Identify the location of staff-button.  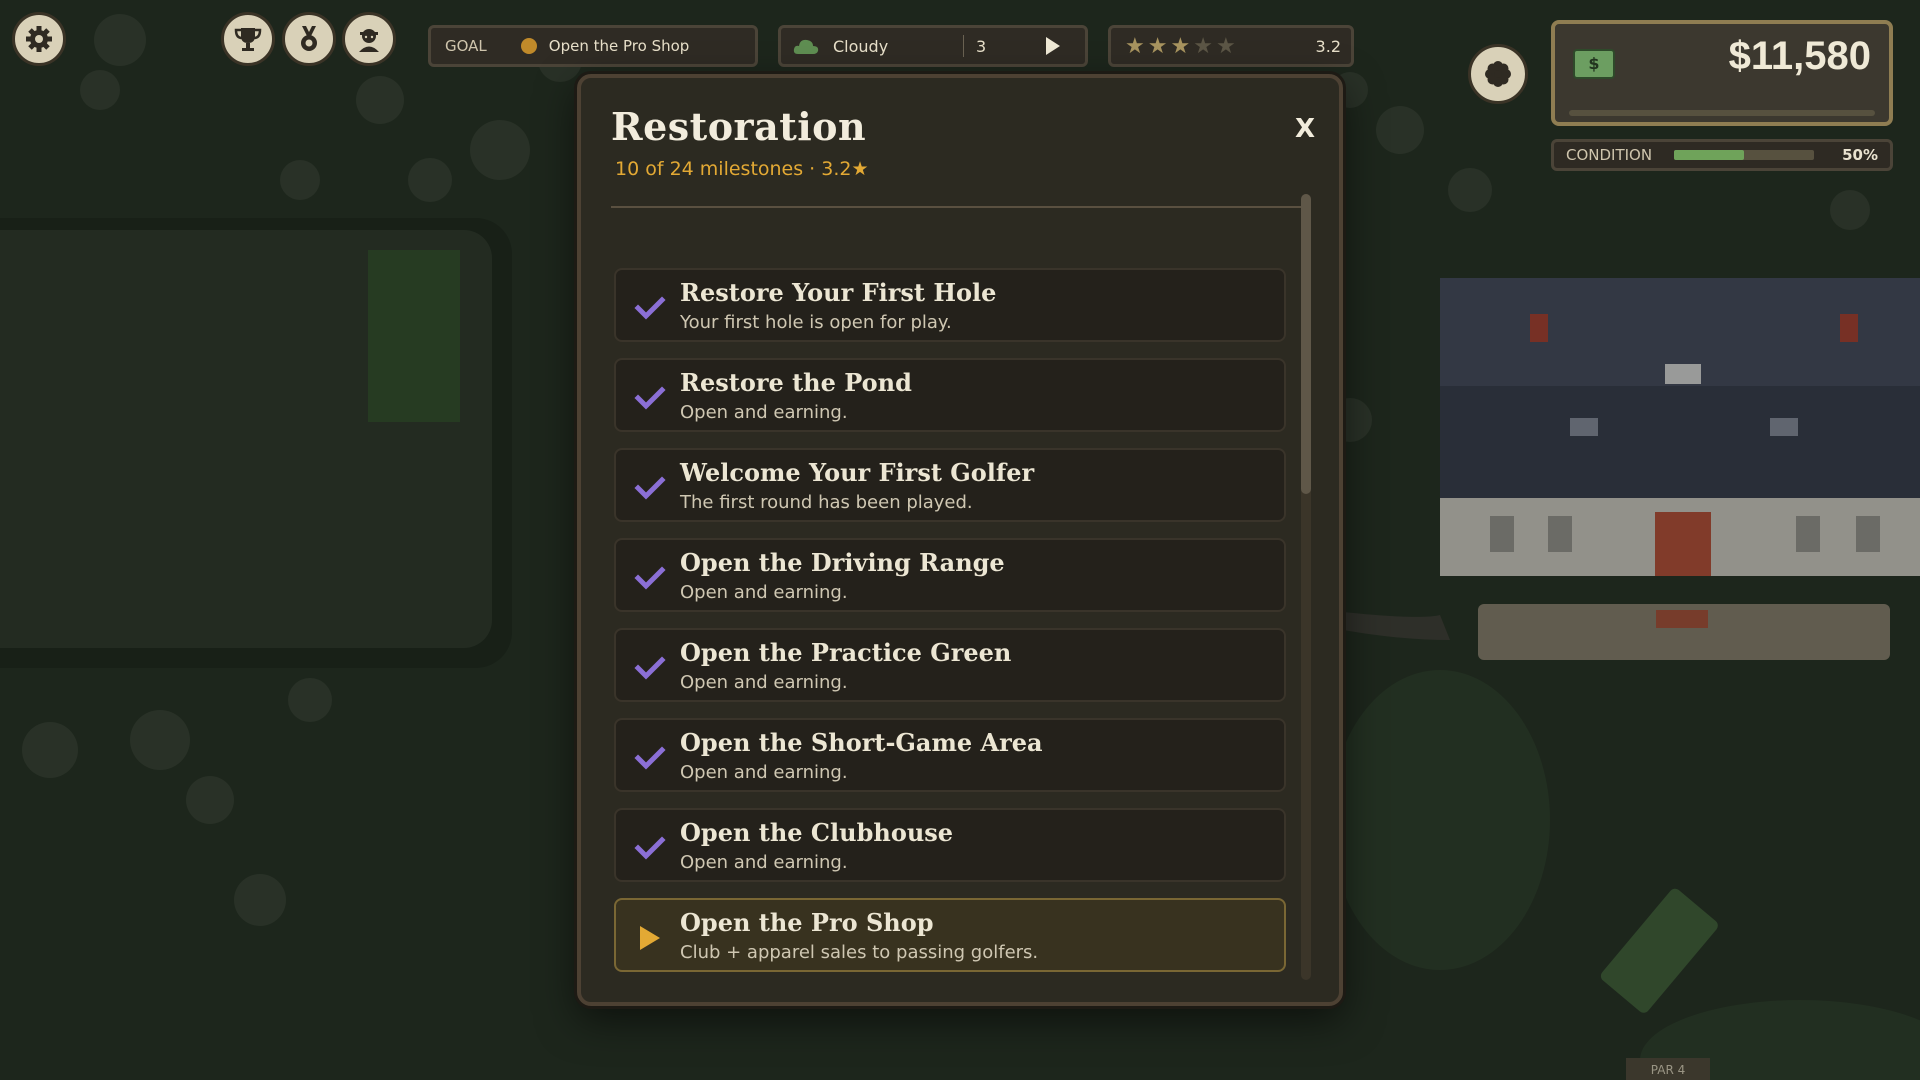
(369, 39).